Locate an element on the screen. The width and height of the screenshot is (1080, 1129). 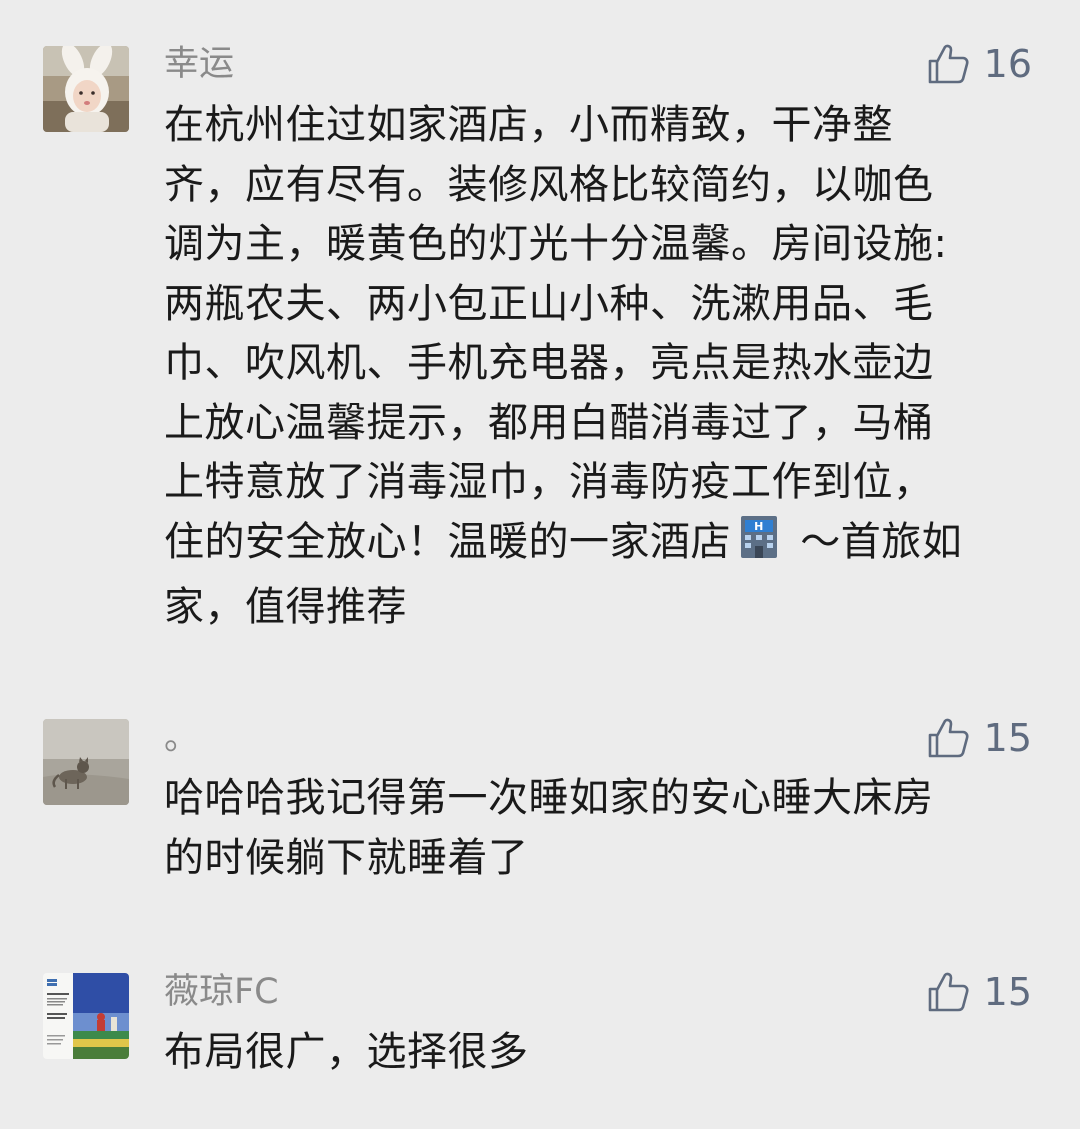
svg-text: H is located at coordinates (759, 526).